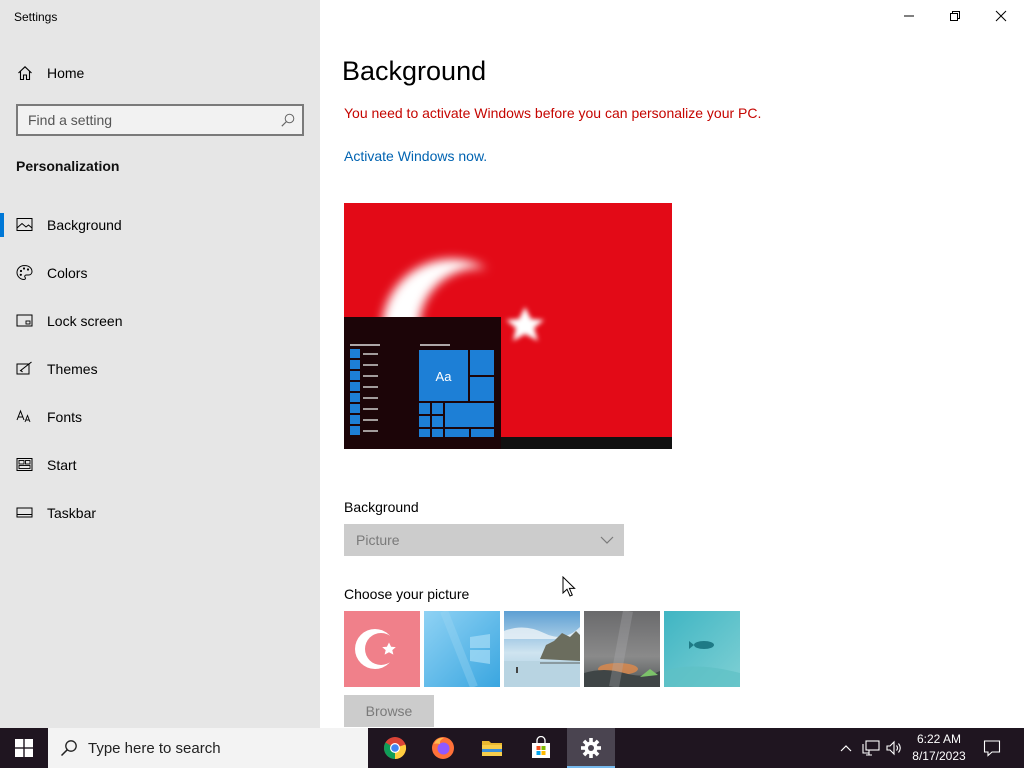 The width and height of the screenshot is (1024, 768). What do you see at coordinates (462, 649) in the screenshot?
I see `thumbnail-windows-blue` at bounding box center [462, 649].